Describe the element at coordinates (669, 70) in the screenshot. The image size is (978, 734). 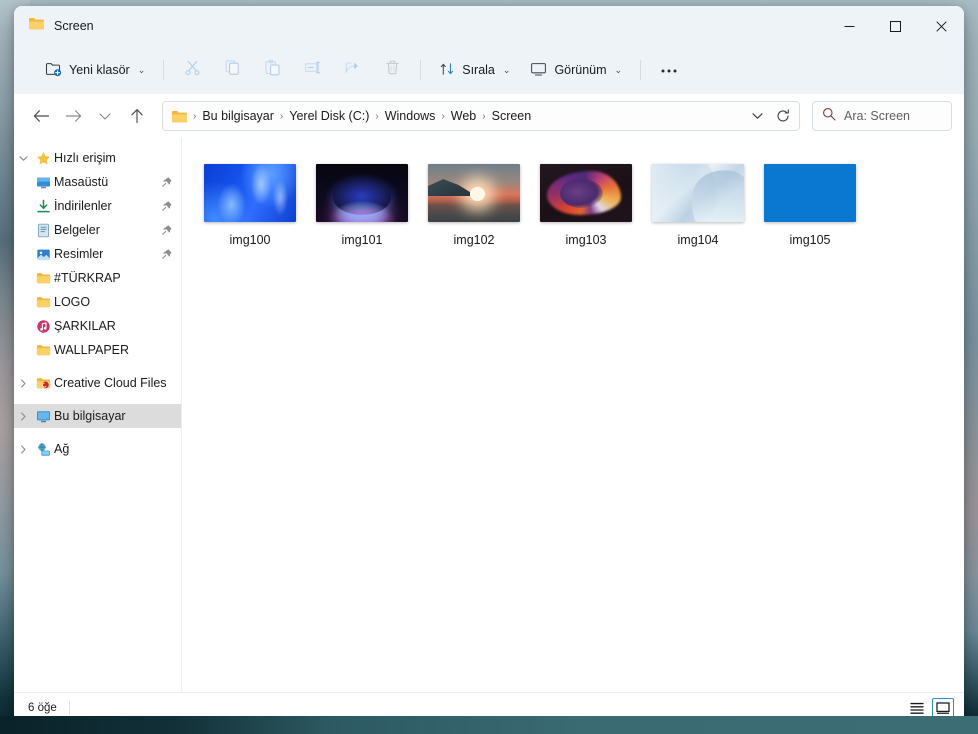
I see `more-options-button` at that location.